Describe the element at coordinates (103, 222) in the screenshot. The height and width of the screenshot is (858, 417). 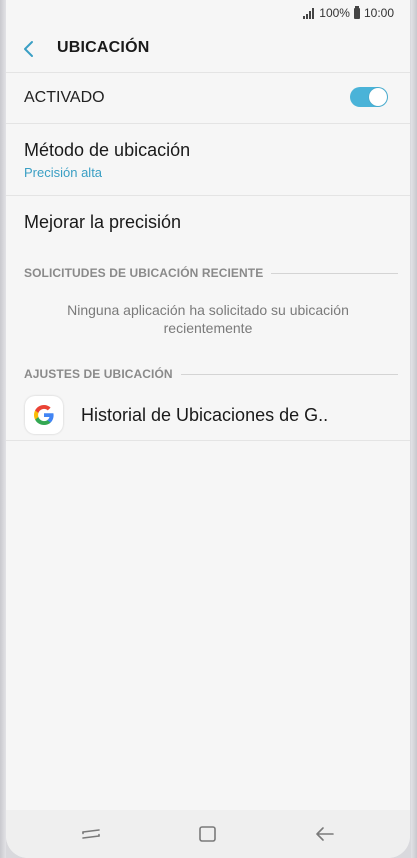
I see `improve-accuracy-title: Mejorar la precisión` at that location.